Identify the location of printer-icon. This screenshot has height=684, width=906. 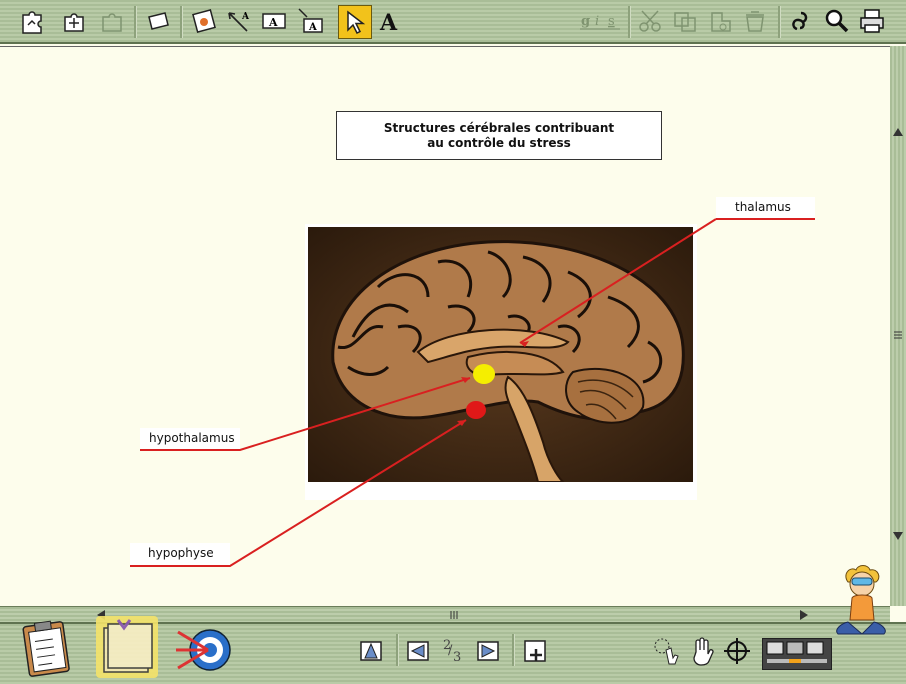
(872, 21).